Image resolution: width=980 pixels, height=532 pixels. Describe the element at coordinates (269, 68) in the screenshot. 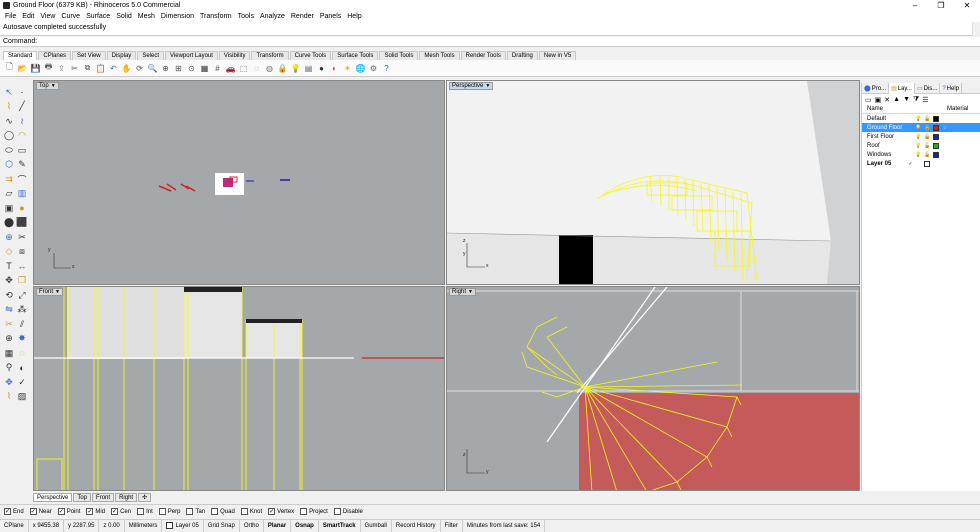

I see `show-icon: ◍` at that location.